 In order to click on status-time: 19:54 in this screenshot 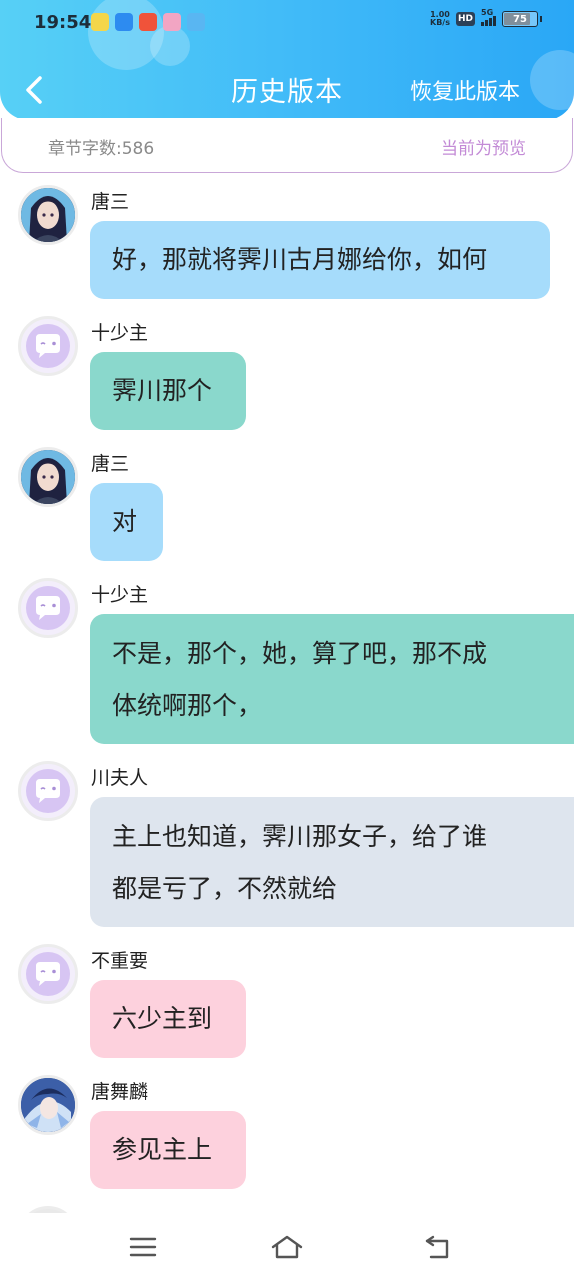, I will do `click(63, 22)`.